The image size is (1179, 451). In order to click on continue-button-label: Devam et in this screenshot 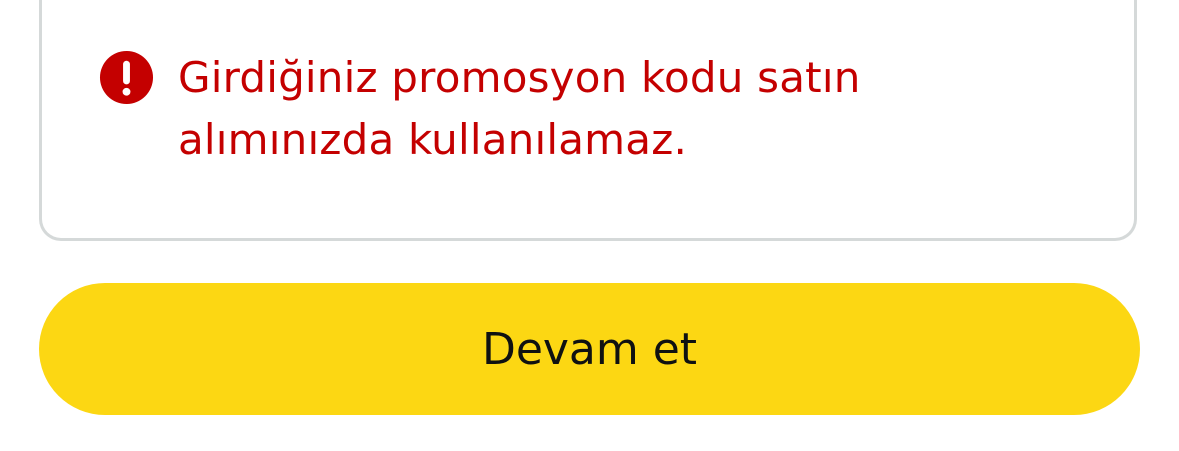, I will do `click(589, 349)`.